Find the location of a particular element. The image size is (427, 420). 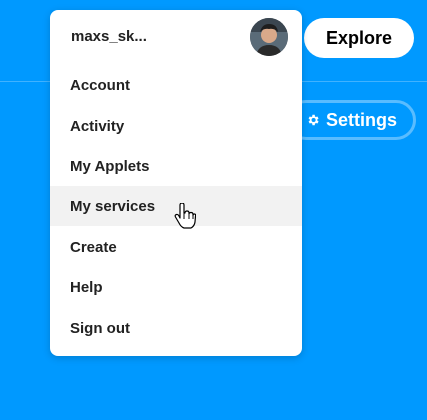

avatar is located at coordinates (269, 37).